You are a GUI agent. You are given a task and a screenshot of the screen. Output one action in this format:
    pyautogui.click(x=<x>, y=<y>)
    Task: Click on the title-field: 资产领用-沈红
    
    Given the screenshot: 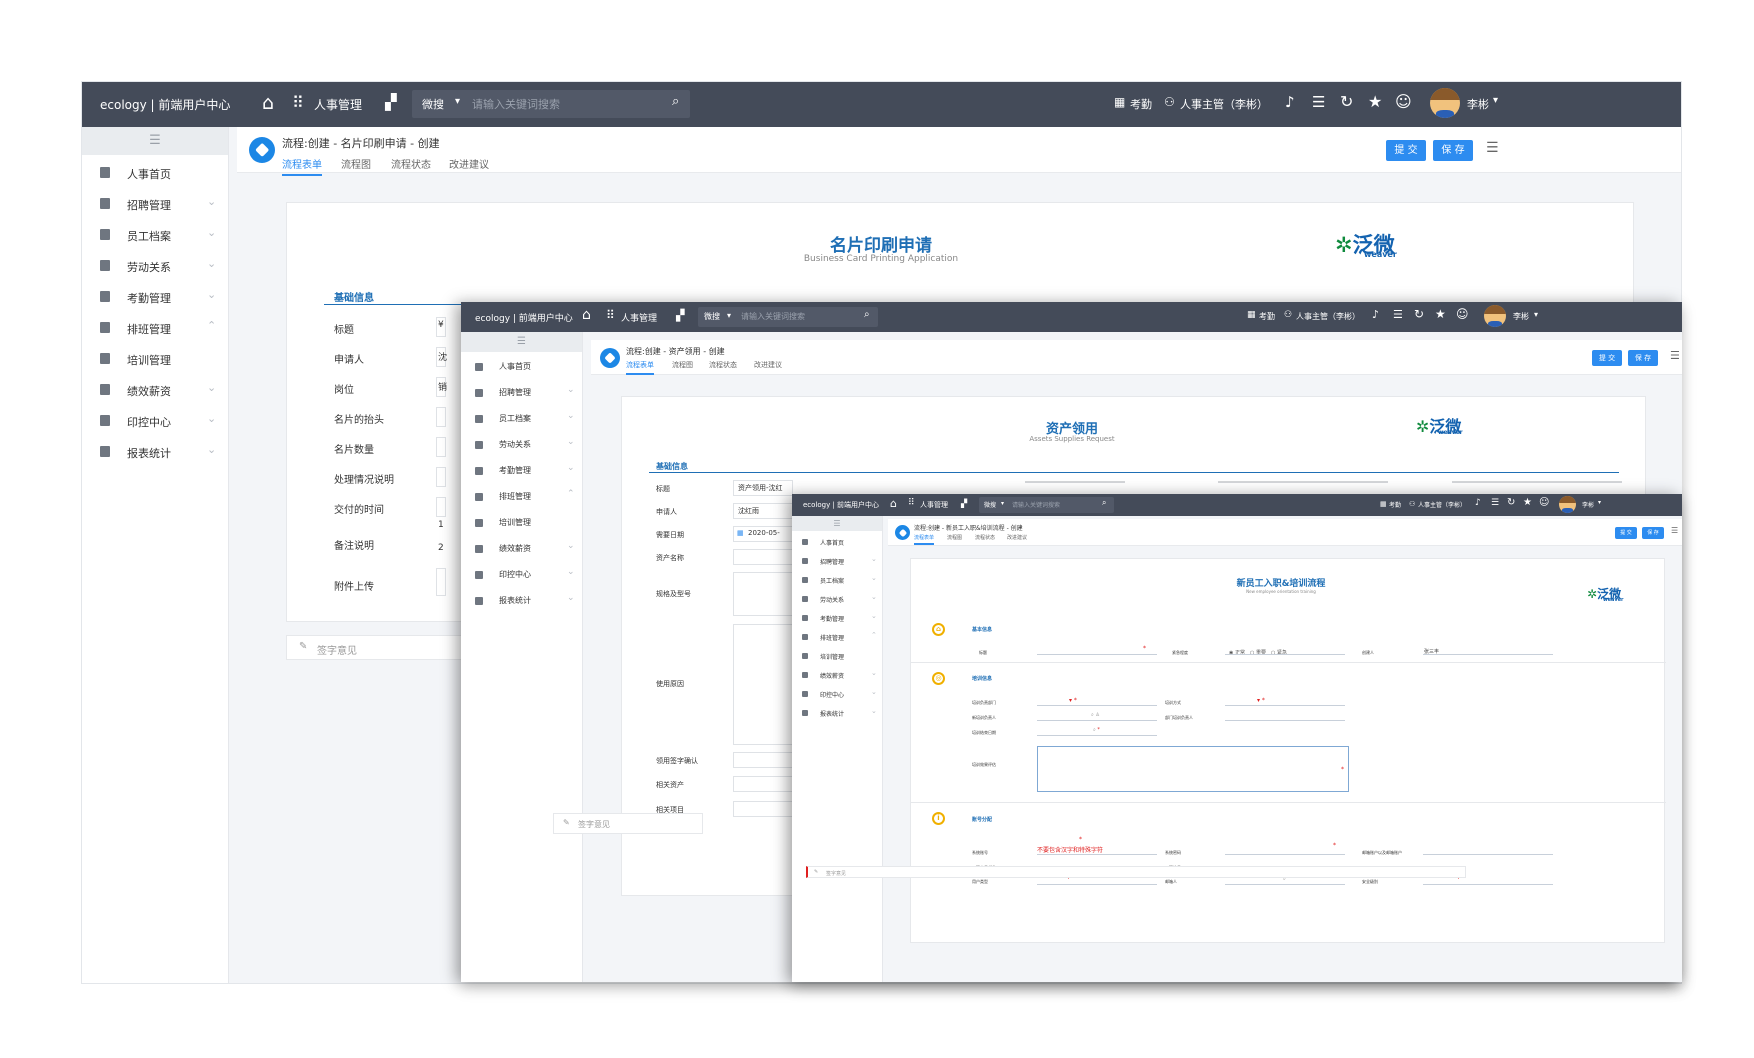 What is the action you would take?
    pyautogui.click(x=763, y=488)
    